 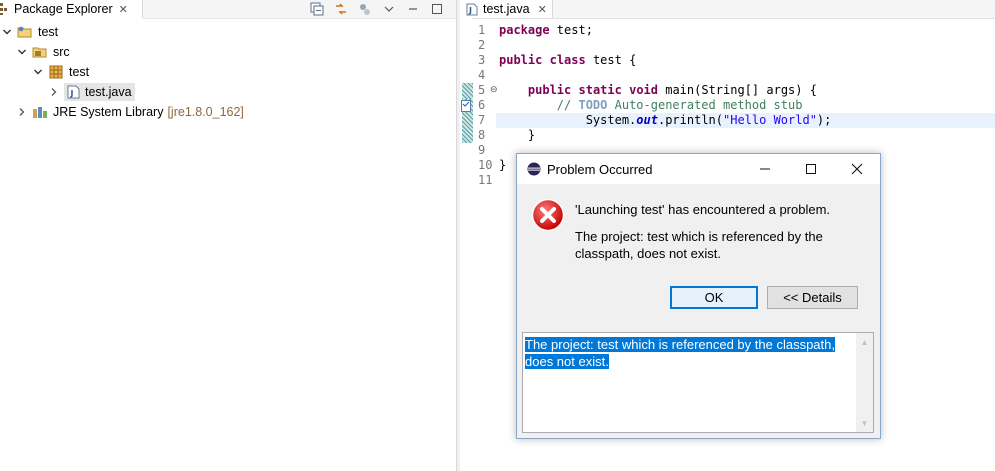 I want to click on code-line-10: }, so click(x=502, y=165).